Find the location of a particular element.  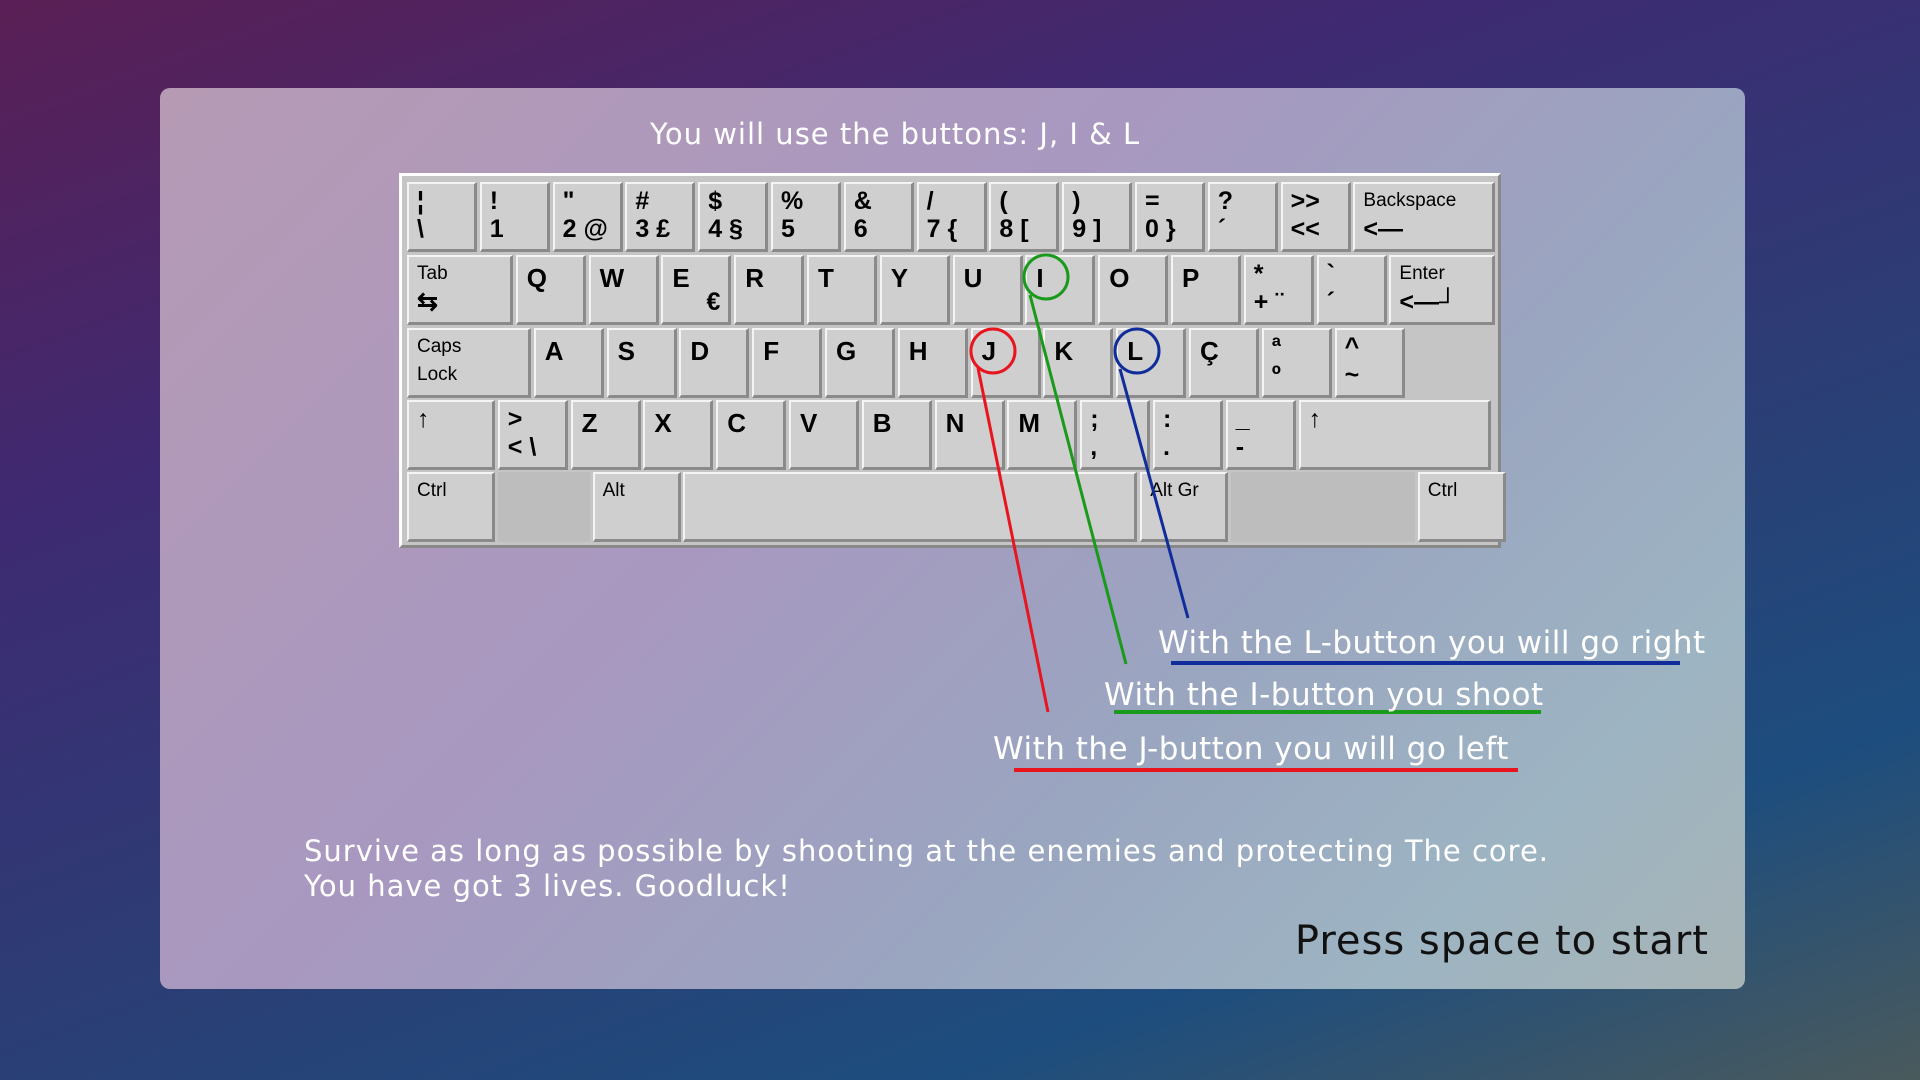

j-highlight-circle is located at coordinates (993, 351).